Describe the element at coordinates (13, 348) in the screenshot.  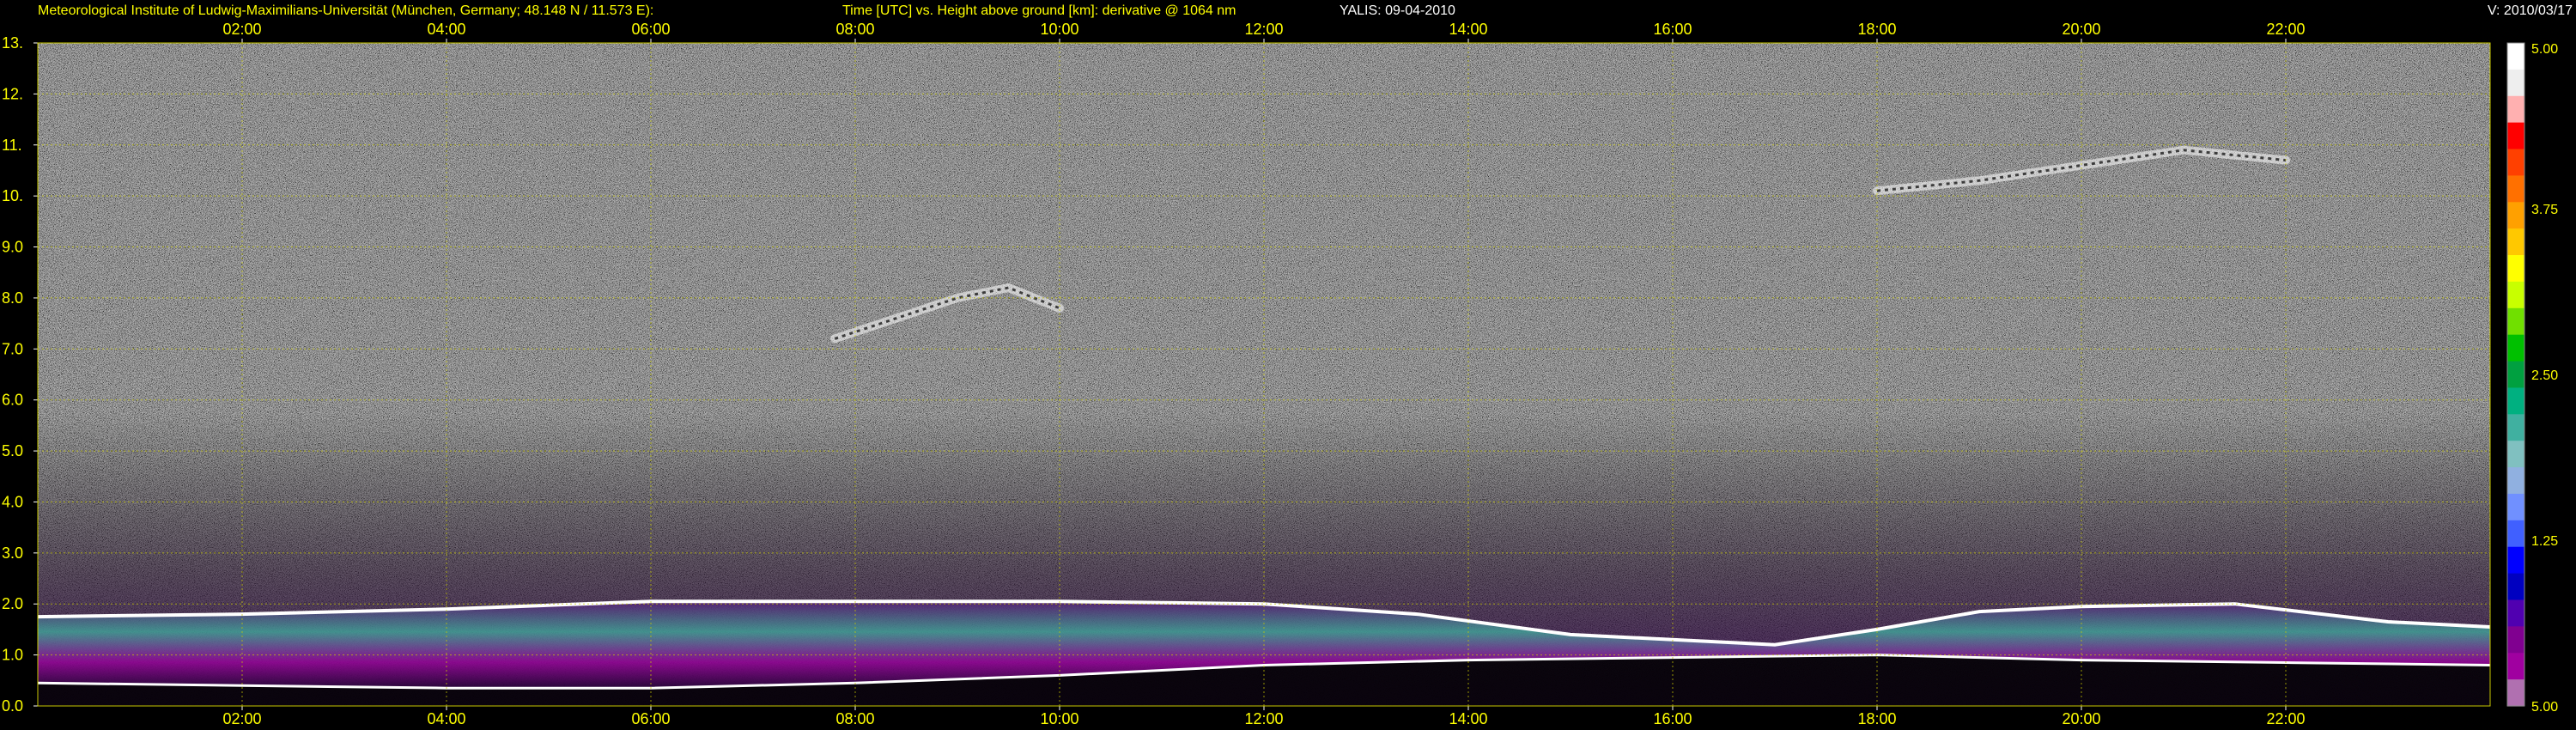
I see `y-tick-label: 7.0` at that location.